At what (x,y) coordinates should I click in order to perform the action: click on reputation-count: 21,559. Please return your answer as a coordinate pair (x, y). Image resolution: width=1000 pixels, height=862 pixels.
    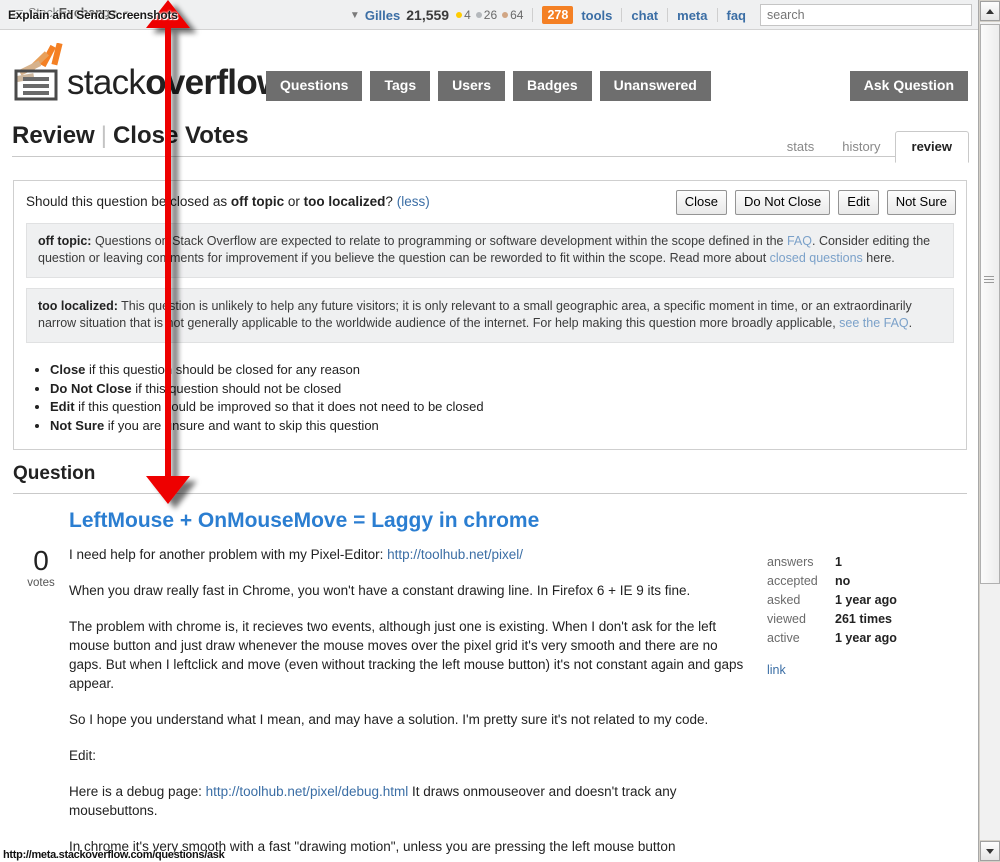
    Looking at the image, I should click on (428, 15).